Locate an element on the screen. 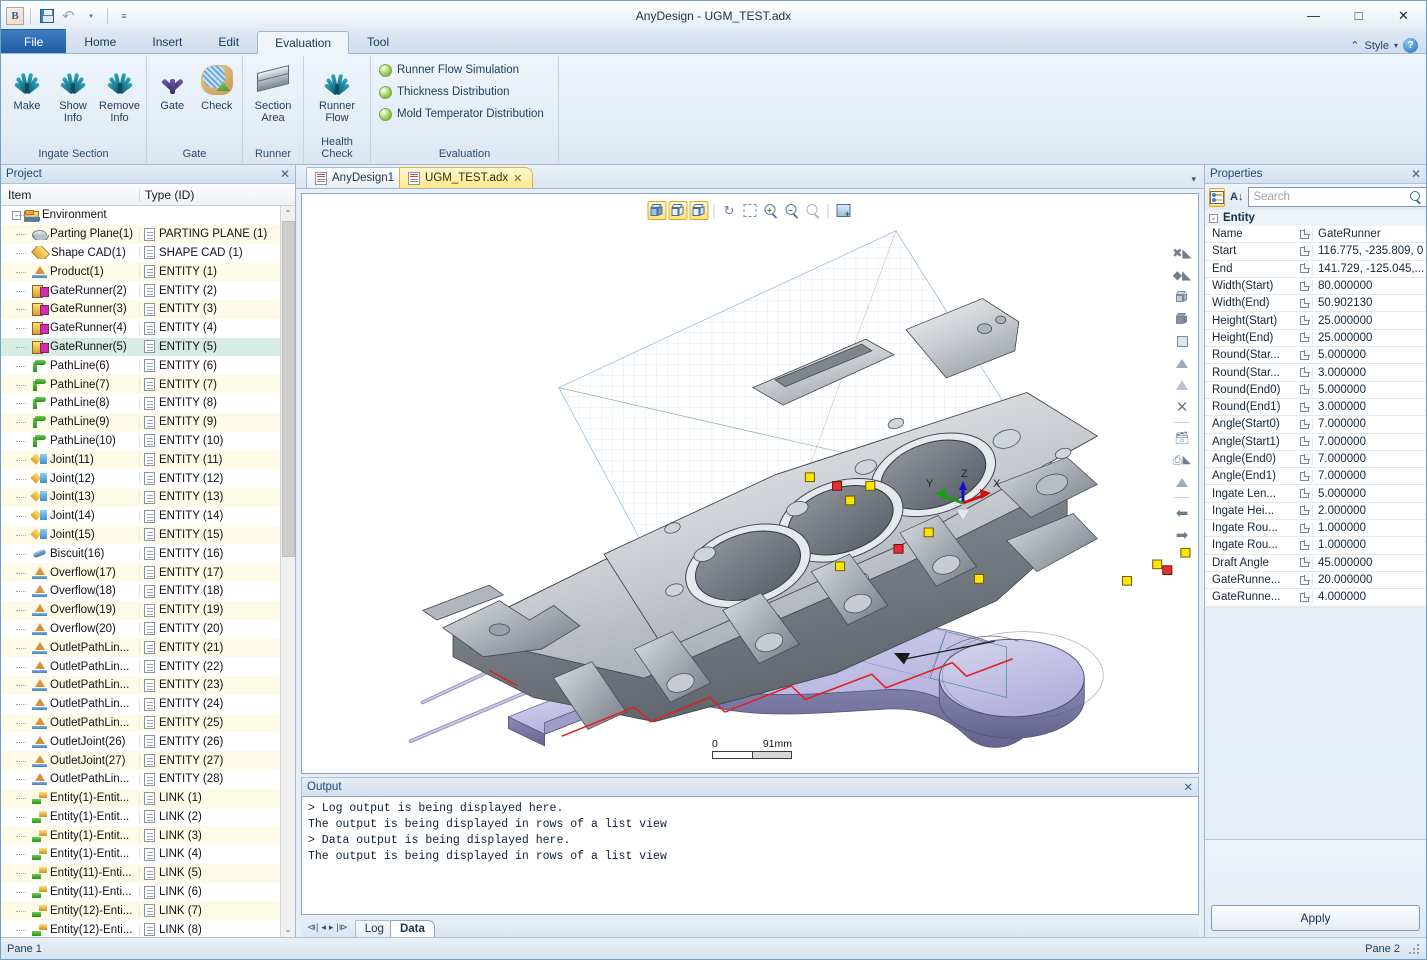 This screenshot has width=1427, height=960. customize-qat-button: ≡ is located at coordinates (124, 16).